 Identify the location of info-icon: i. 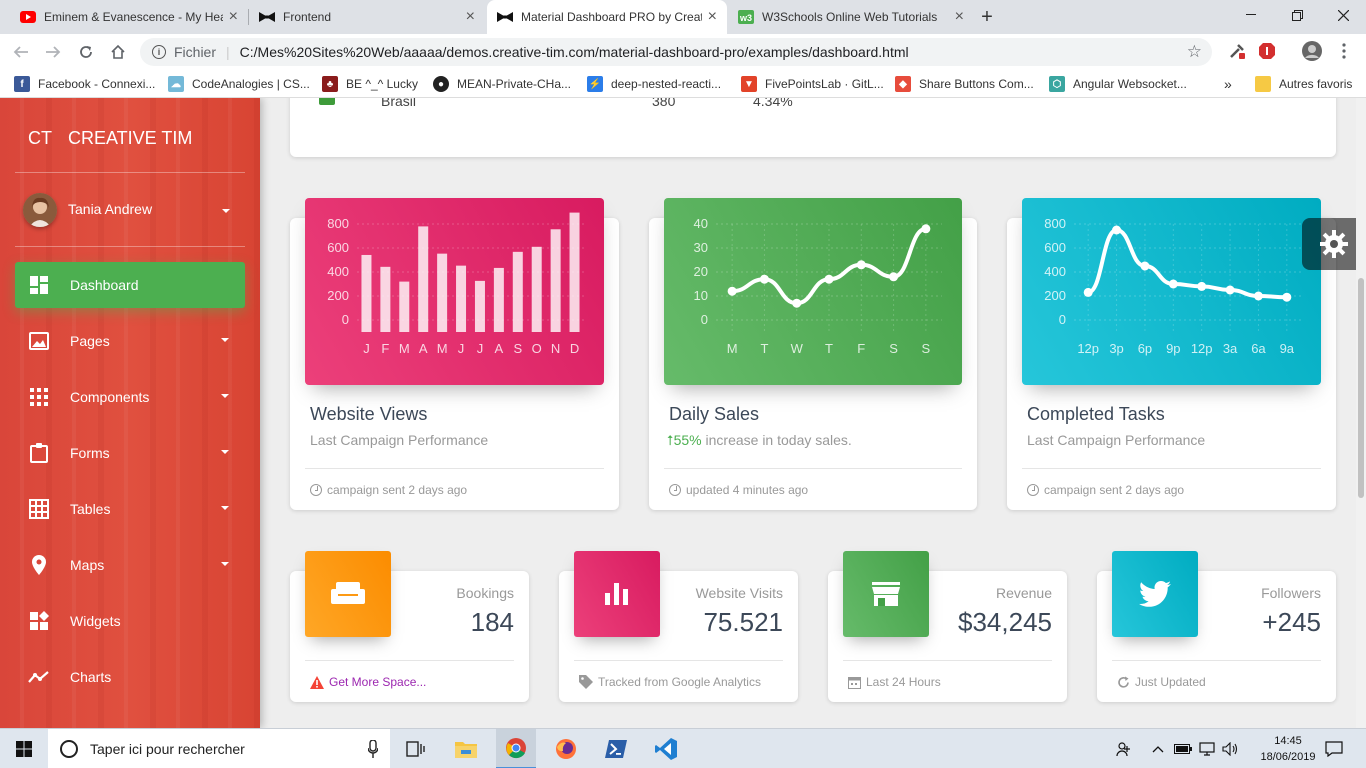
(159, 52).